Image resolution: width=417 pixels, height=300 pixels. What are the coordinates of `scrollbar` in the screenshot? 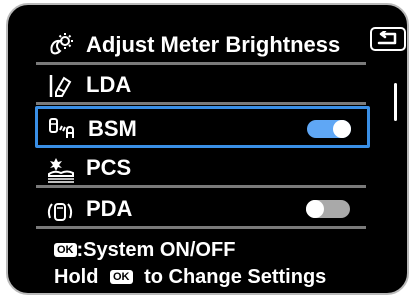 It's located at (395, 102).